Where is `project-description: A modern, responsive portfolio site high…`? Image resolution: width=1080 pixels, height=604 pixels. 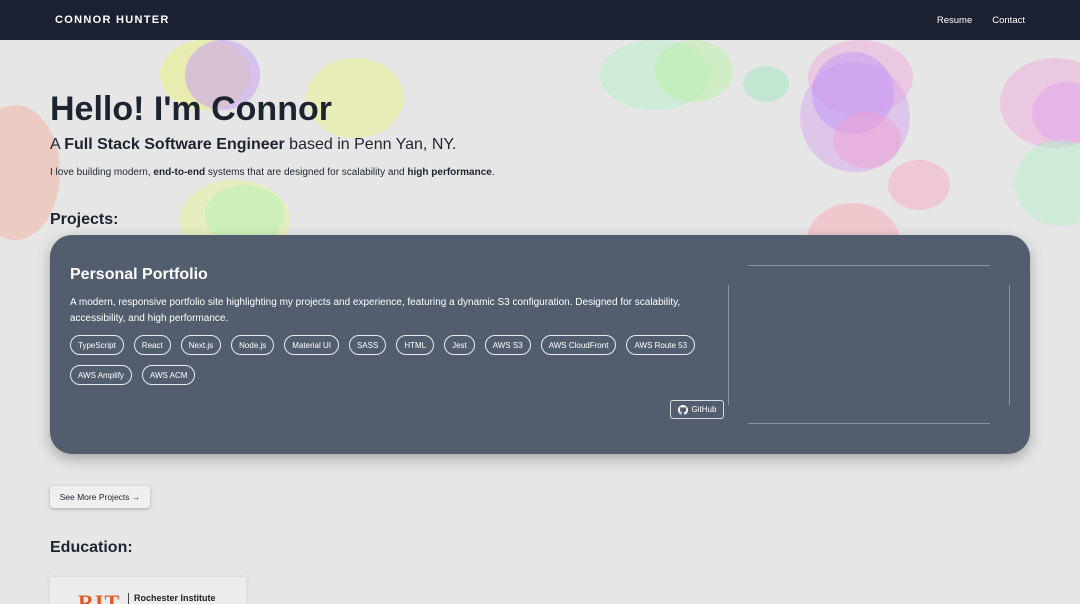
project-description: A modern, responsive portfolio site high… is located at coordinates (375, 310).